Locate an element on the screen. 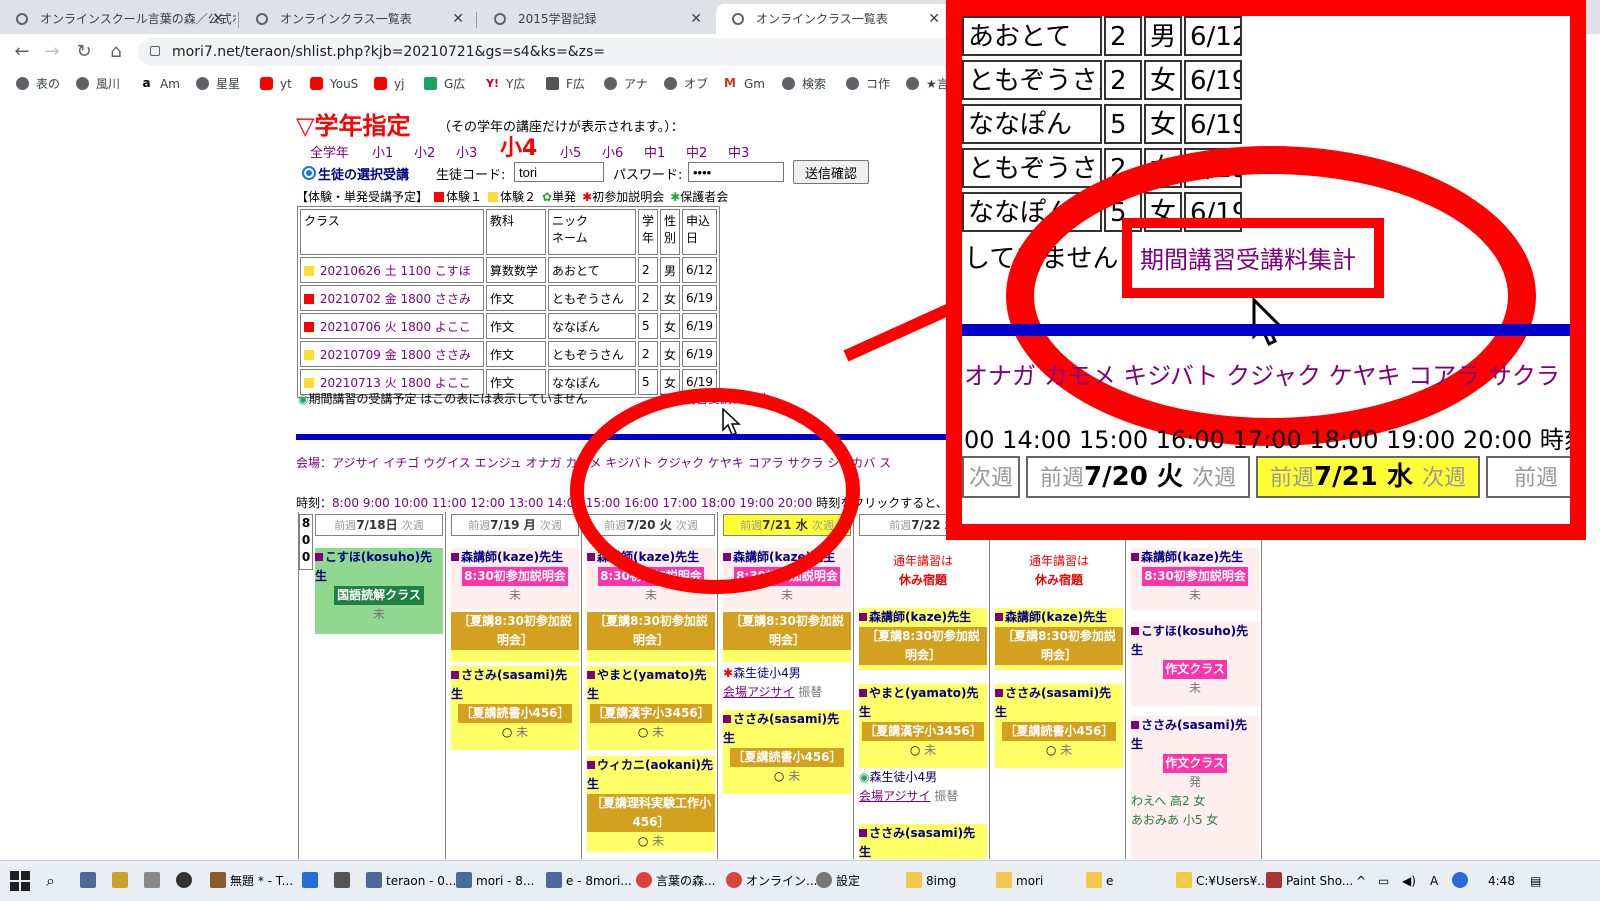  grade-link-5: 小5 is located at coordinates (570, 151).